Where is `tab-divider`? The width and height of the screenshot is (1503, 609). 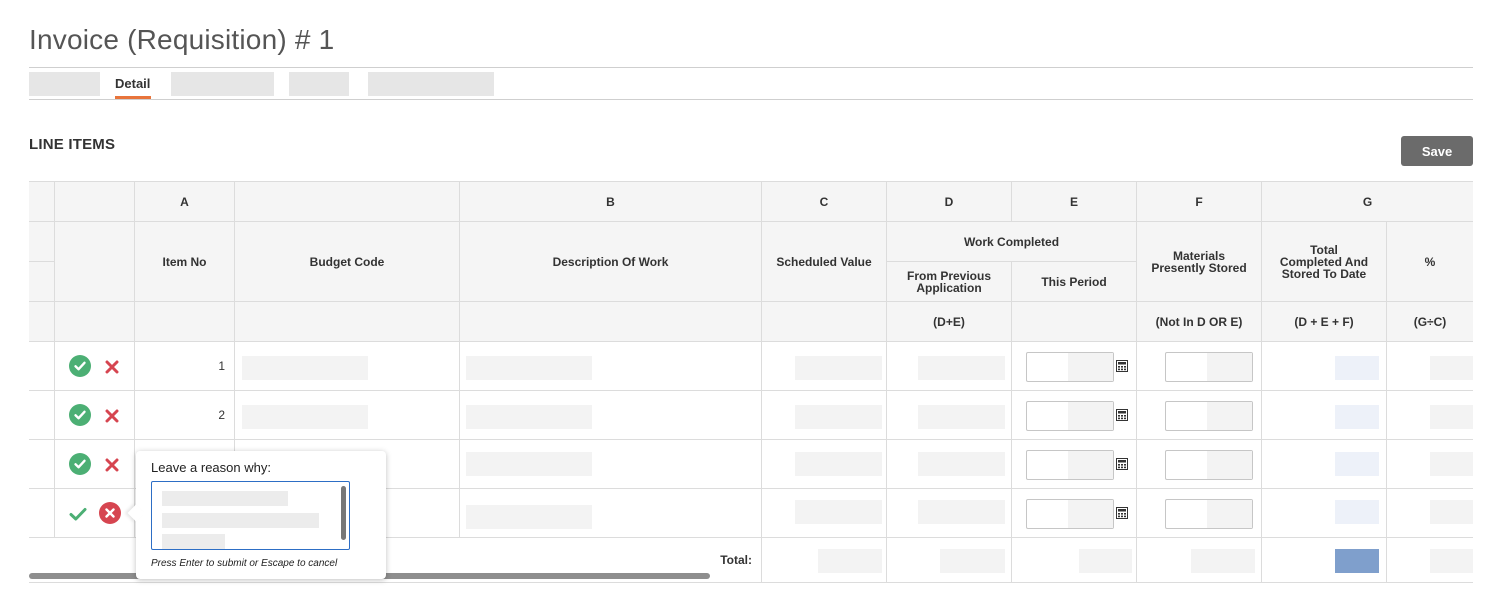 tab-divider is located at coordinates (751, 99).